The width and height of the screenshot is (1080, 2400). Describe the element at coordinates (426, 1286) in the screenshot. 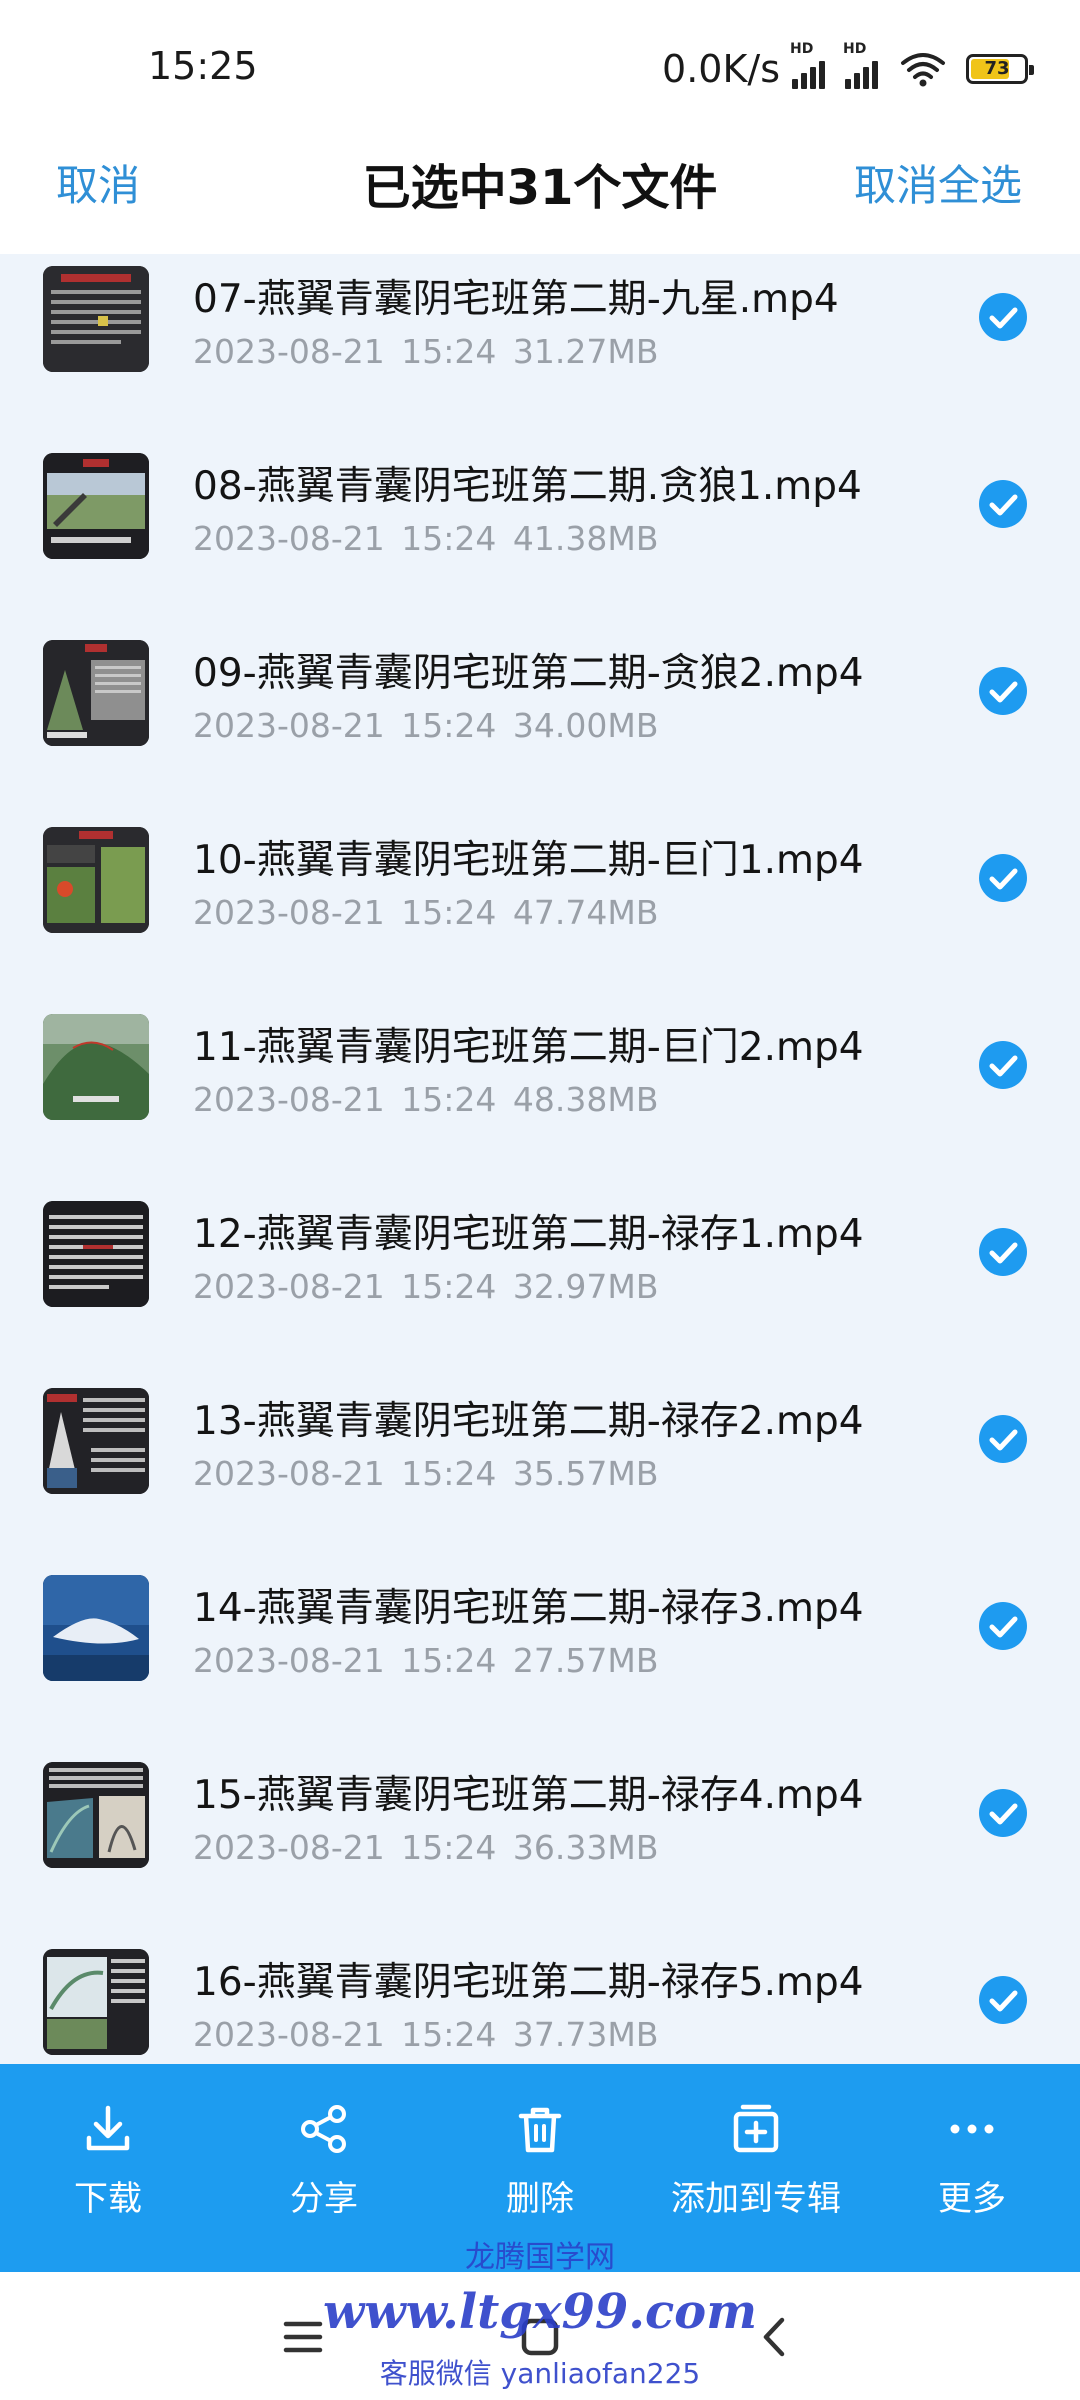

I see `file-meta: 2023-08-21 15:24 32.97MB` at that location.